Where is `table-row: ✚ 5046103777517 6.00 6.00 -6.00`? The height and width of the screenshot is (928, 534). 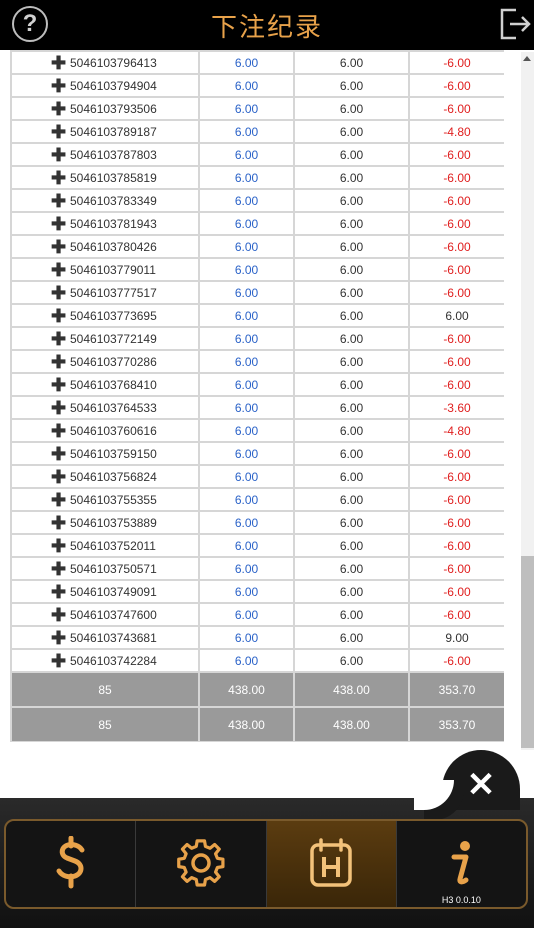 table-row: ✚ 5046103777517 6.00 6.00 -6.00 is located at coordinates (257, 292).